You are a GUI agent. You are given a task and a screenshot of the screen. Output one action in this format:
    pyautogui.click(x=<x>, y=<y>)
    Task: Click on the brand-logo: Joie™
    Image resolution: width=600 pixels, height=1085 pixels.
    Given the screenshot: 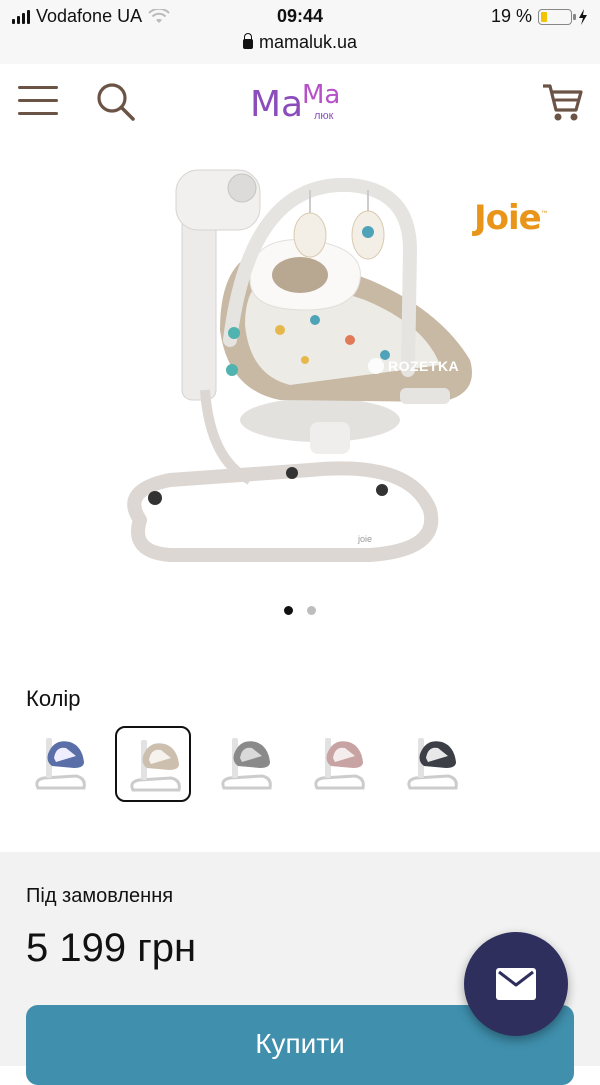 What is the action you would take?
    pyautogui.click(x=511, y=218)
    